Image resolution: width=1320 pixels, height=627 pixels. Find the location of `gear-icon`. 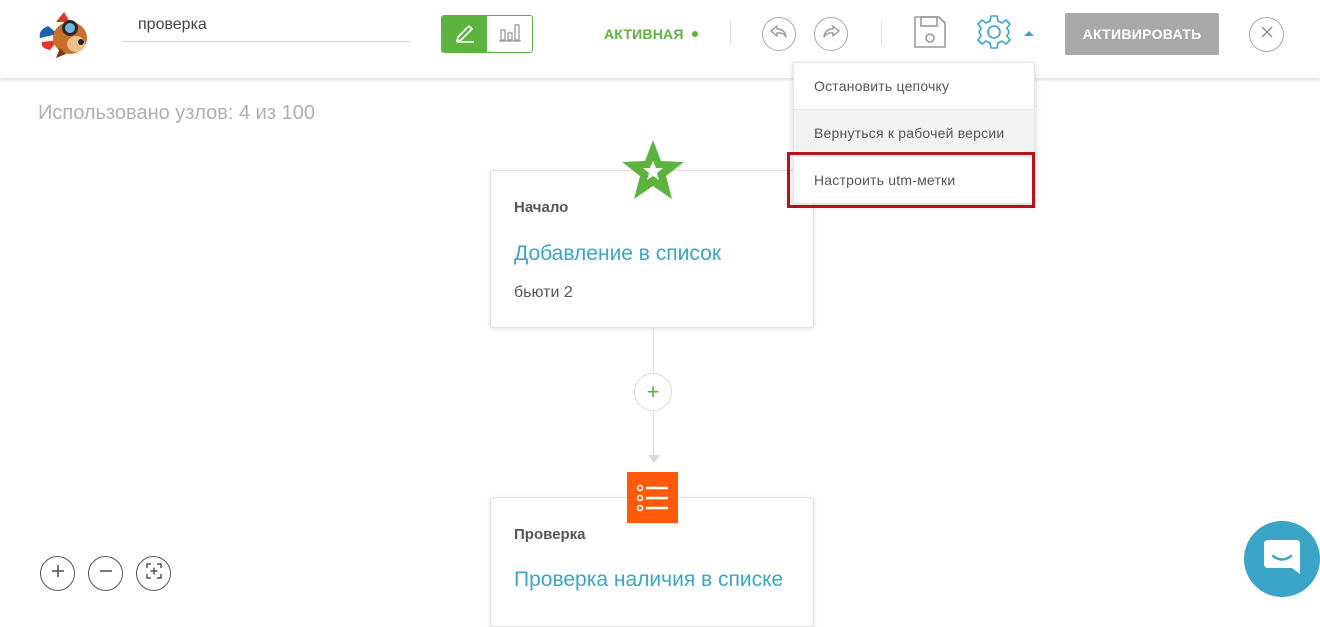

gear-icon is located at coordinates (994, 34).